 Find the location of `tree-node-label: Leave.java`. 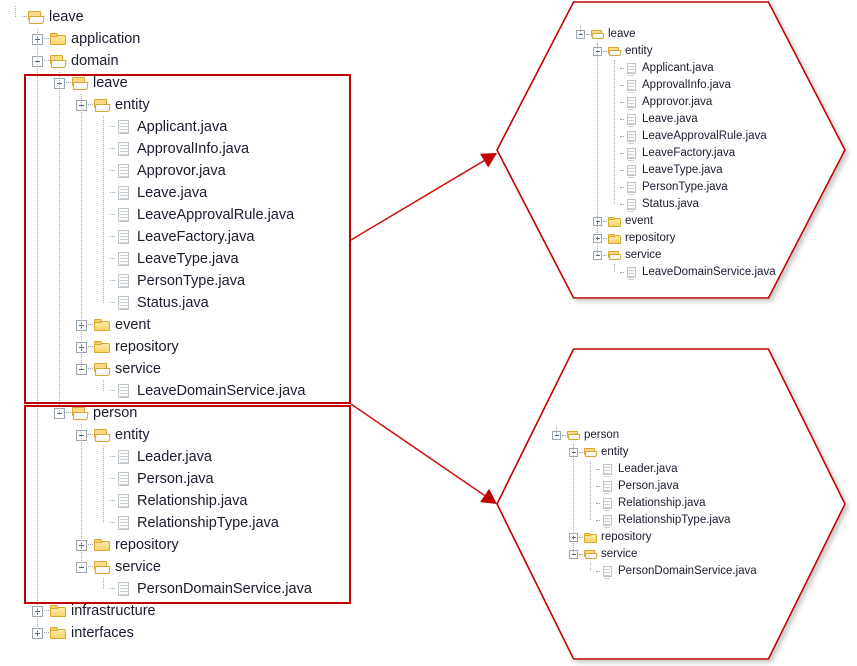

tree-node-label: Leave.java is located at coordinates (670, 118).